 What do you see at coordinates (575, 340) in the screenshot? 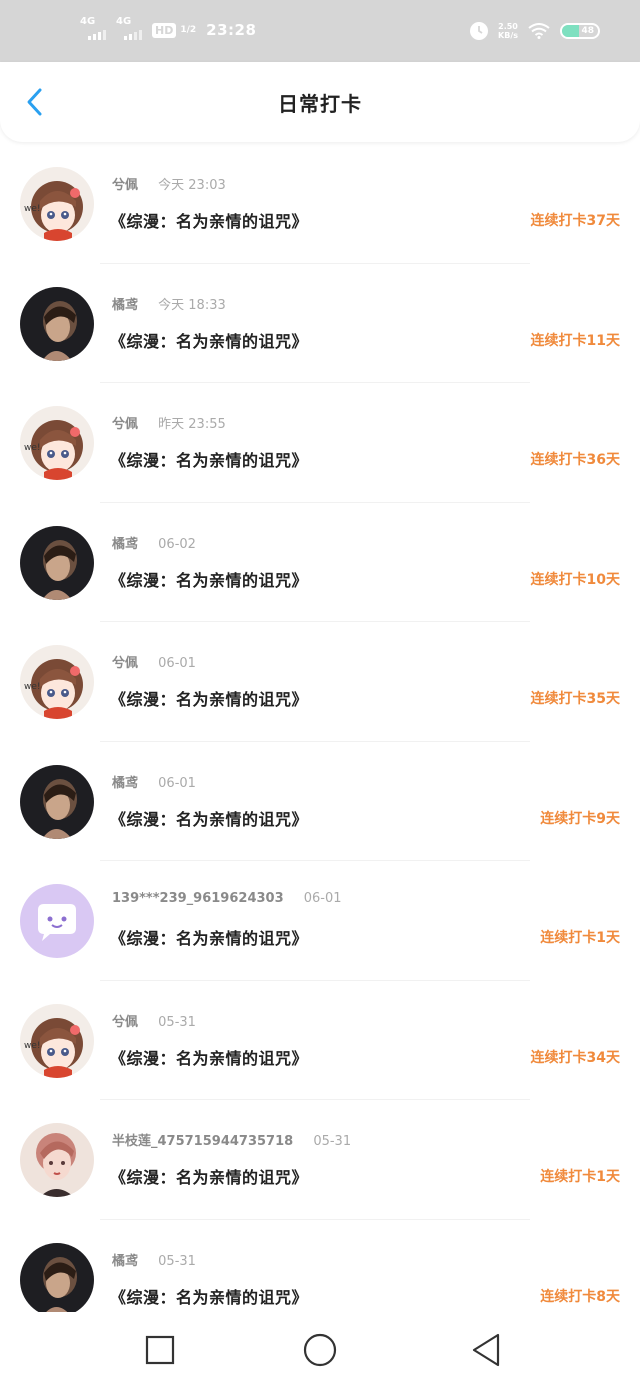
I see `streak-badge: 连续打卡11天` at bounding box center [575, 340].